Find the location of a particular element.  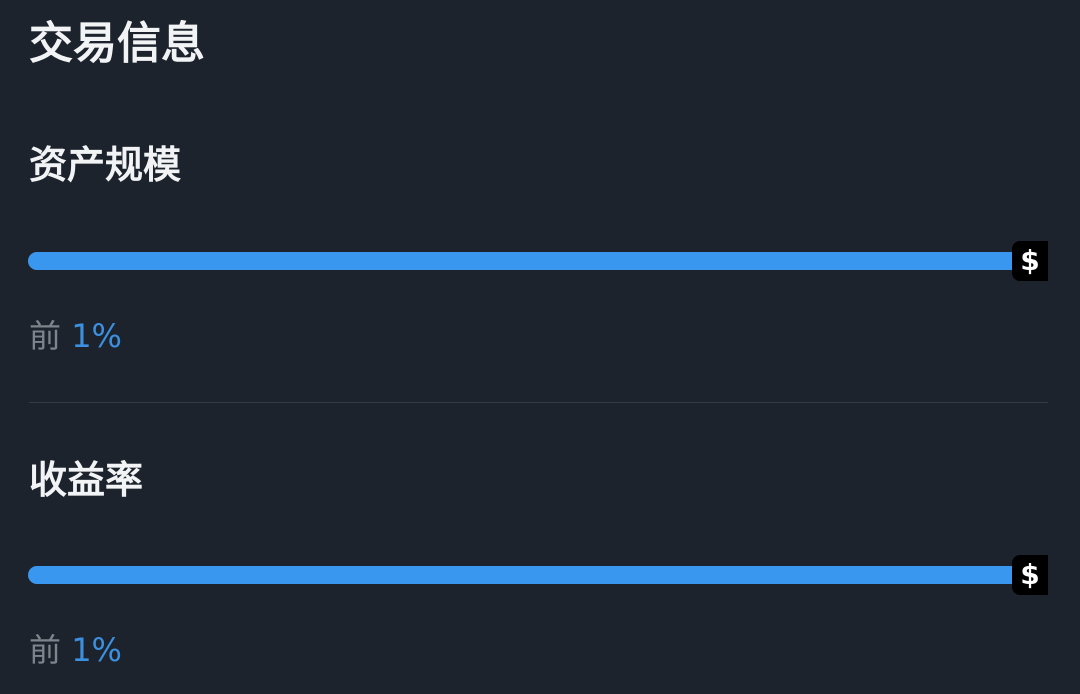

section-title: 交易信息 is located at coordinates (117, 43).